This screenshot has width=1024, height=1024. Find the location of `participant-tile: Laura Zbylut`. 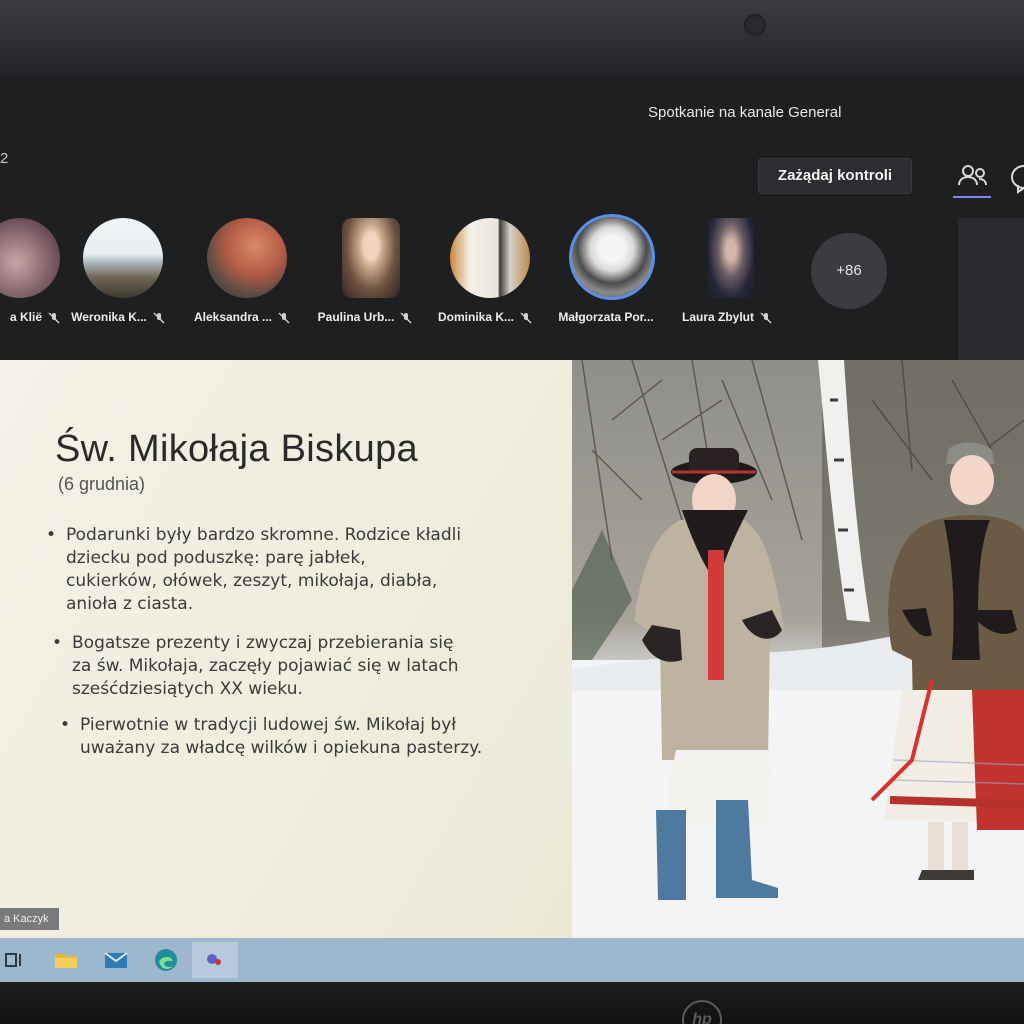

participant-tile: Laura Zbylut is located at coordinates (732, 278).